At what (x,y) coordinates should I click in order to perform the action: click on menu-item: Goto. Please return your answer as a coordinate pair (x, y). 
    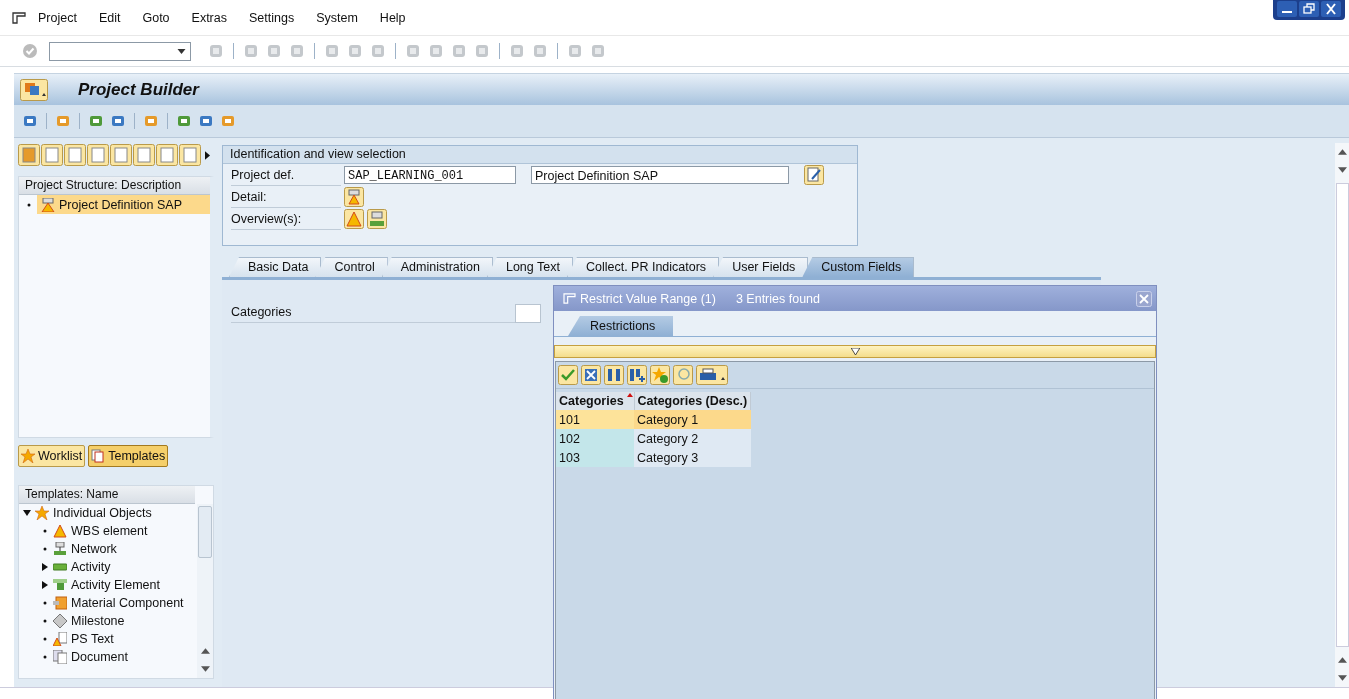
    Looking at the image, I should click on (156, 17).